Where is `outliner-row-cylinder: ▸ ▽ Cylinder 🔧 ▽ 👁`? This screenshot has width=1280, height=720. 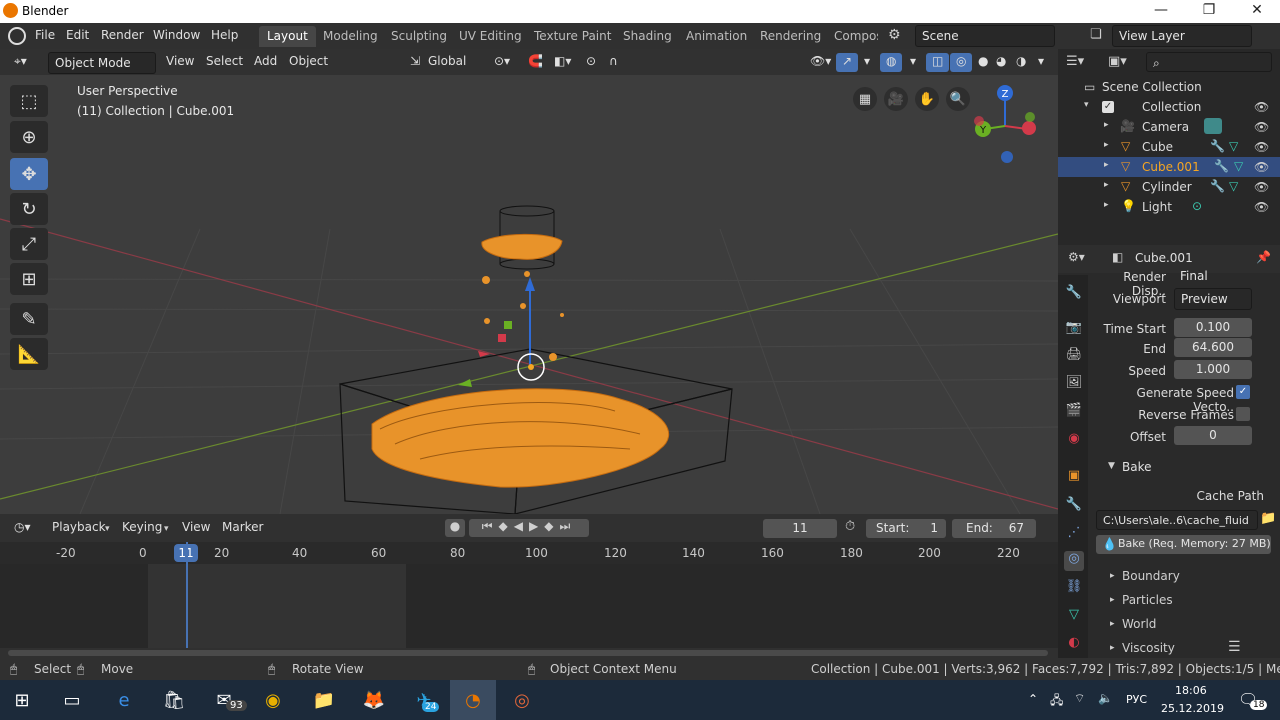 outliner-row-cylinder: ▸ ▽ Cylinder 🔧 ▽ 👁 is located at coordinates (1169, 187).